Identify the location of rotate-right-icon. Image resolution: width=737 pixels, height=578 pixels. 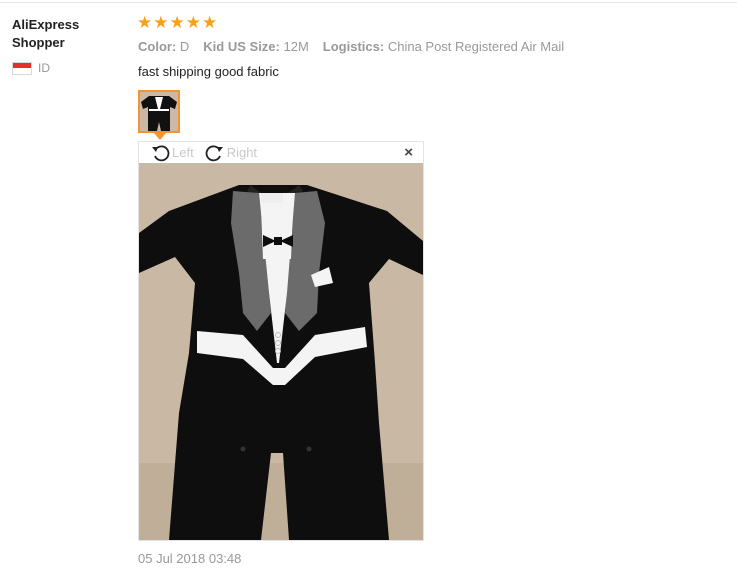
(214, 152).